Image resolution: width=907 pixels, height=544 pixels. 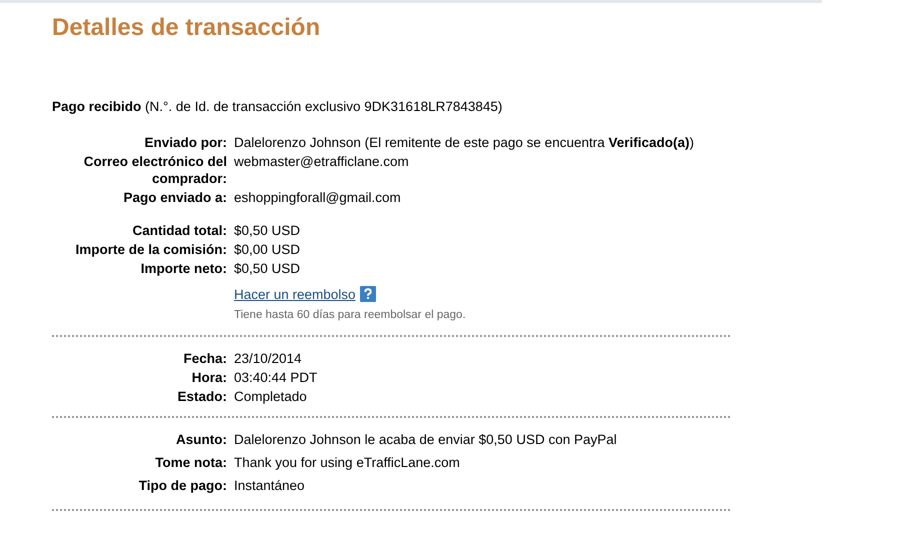 I want to click on field-value: Dalelorenzo Johnson le acaba de enviar $0,50 USD con PayPal, so click(x=425, y=439).